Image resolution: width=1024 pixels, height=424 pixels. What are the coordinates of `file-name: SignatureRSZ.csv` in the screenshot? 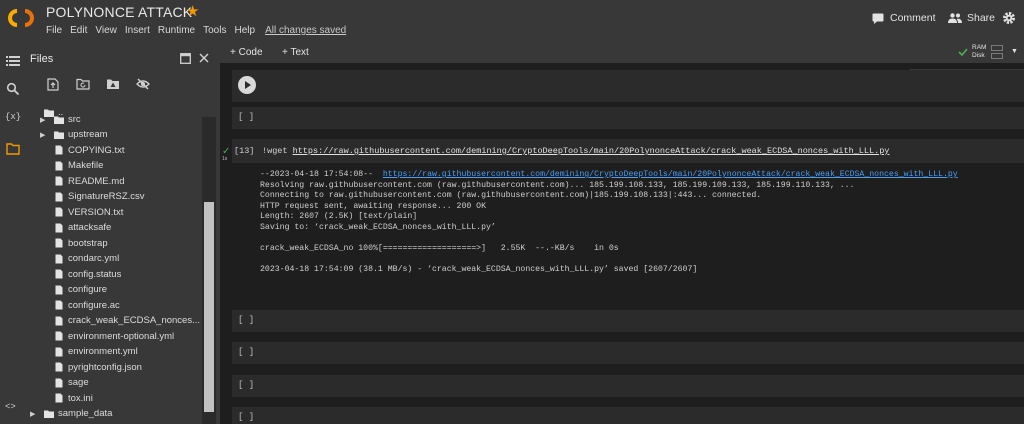 It's located at (106, 196).